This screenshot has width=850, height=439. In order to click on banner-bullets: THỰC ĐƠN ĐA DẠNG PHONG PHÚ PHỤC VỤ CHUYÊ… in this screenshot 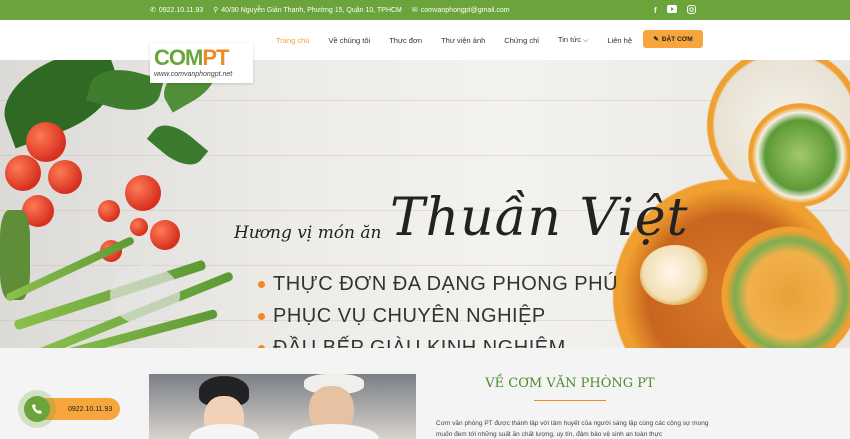, I will do `click(438, 308)`.